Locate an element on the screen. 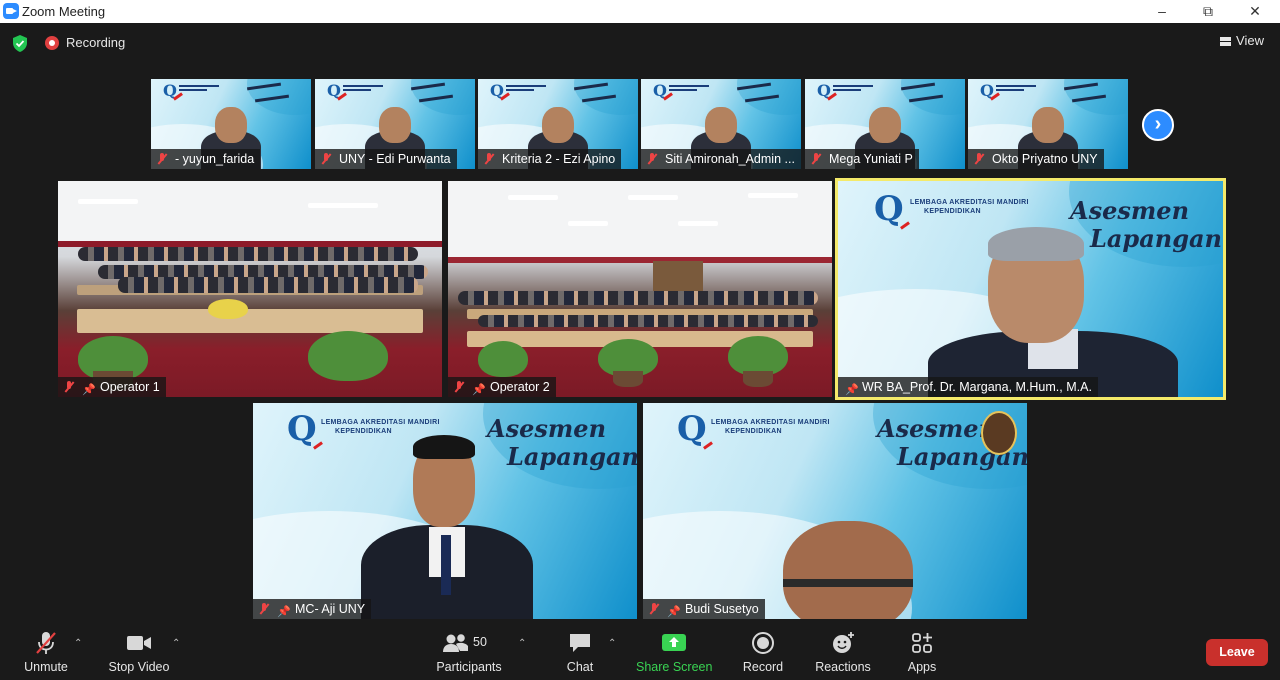 This screenshot has width=1280, height=680. window-titlebar: Zoom Meeting – ⧉ ✕ is located at coordinates (640, 11).